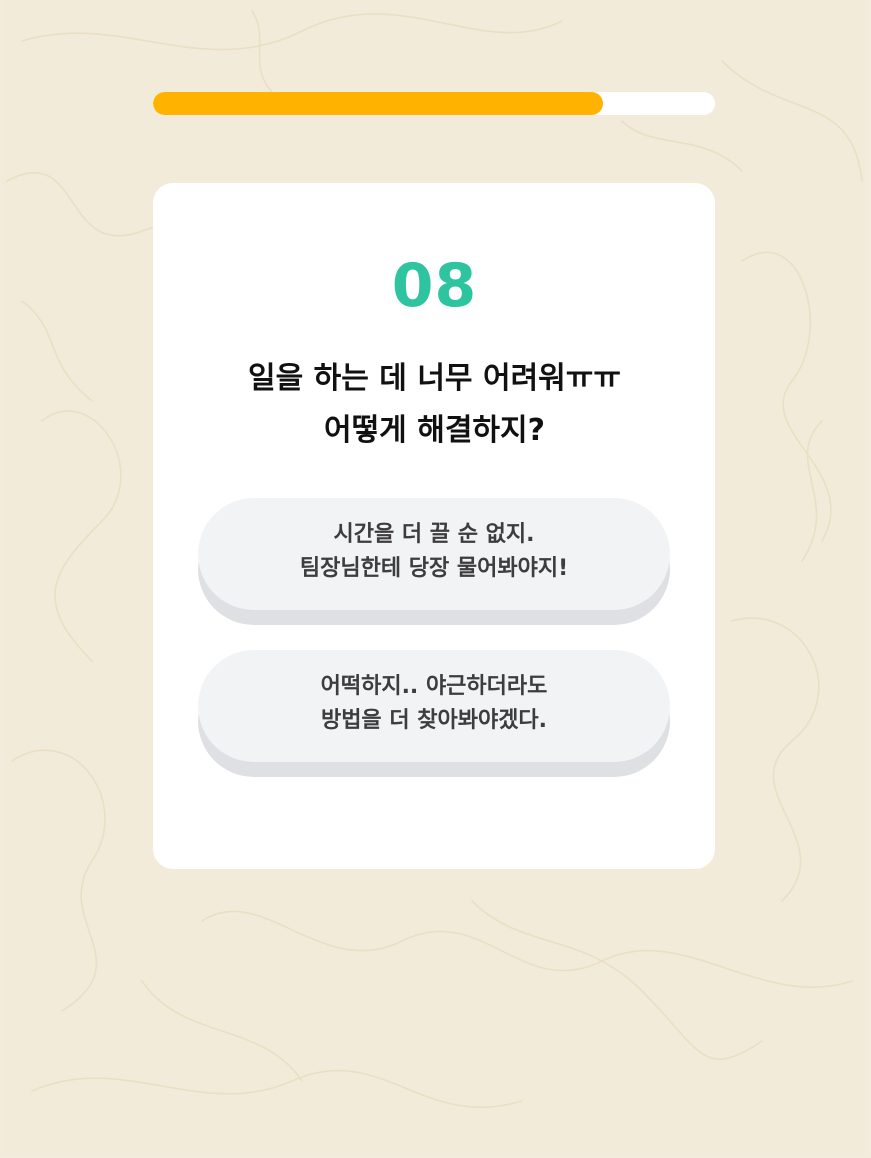  I want to click on answer-button-1: 시간을 더 끌 순 없지. 팀장님한테 당장 물어봐야지!, so click(434, 554).